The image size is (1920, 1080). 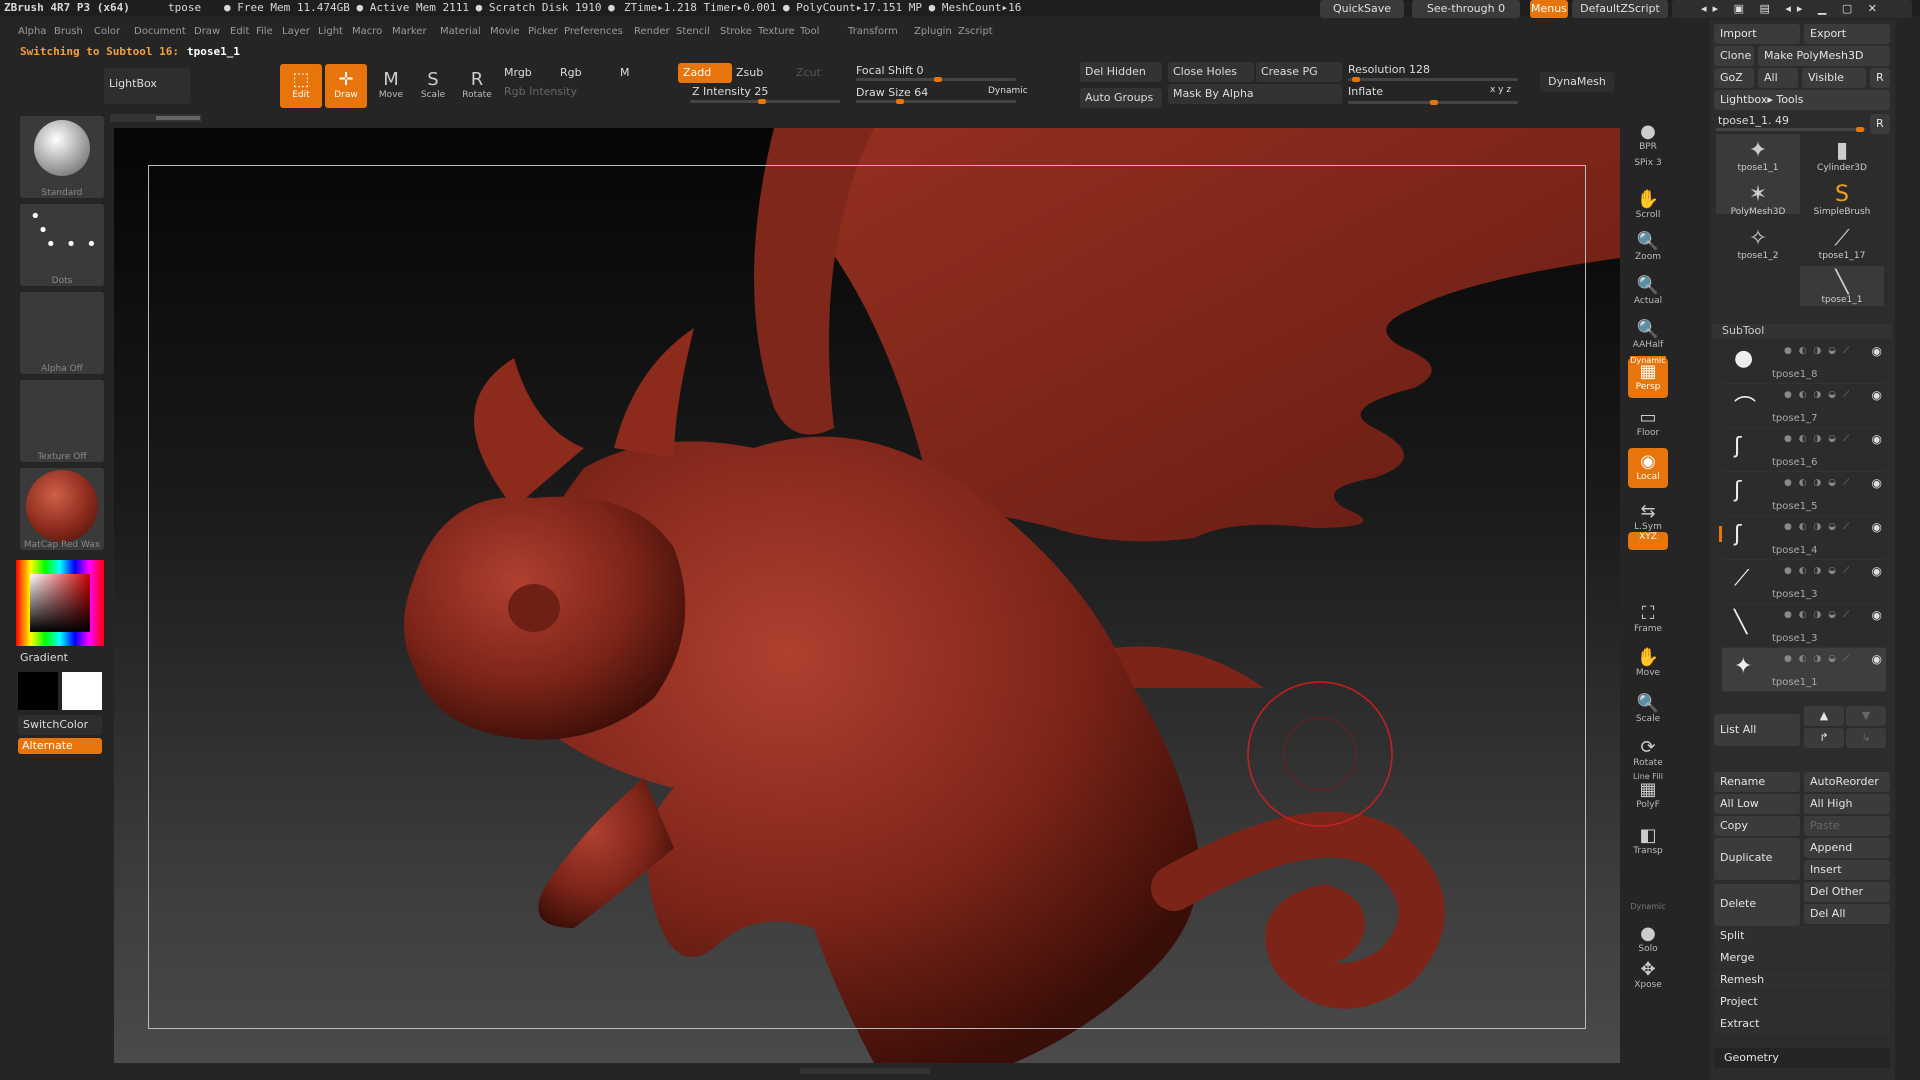 What do you see at coordinates (1121, 72) in the screenshot?
I see `del-hidden-button: Del Hidden` at bounding box center [1121, 72].